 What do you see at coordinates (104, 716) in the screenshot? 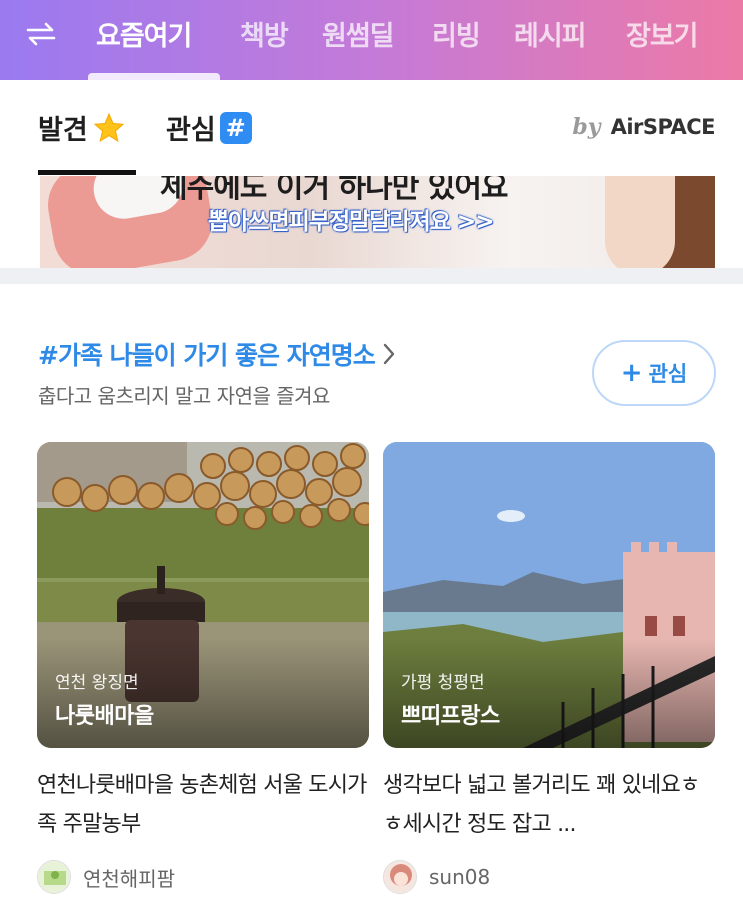
I see `place-name: 나룻배마을` at bounding box center [104, 716].